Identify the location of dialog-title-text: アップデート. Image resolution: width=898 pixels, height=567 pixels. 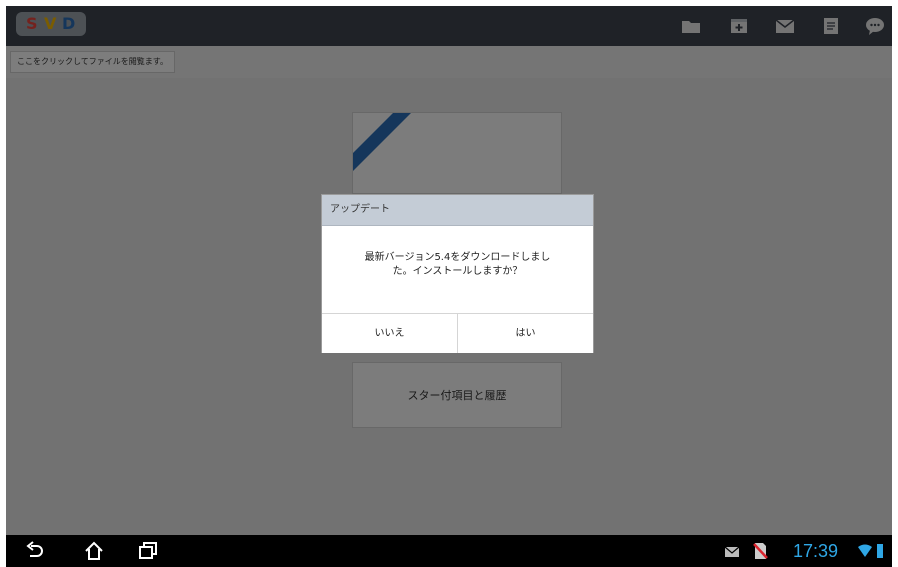
(360, 209).